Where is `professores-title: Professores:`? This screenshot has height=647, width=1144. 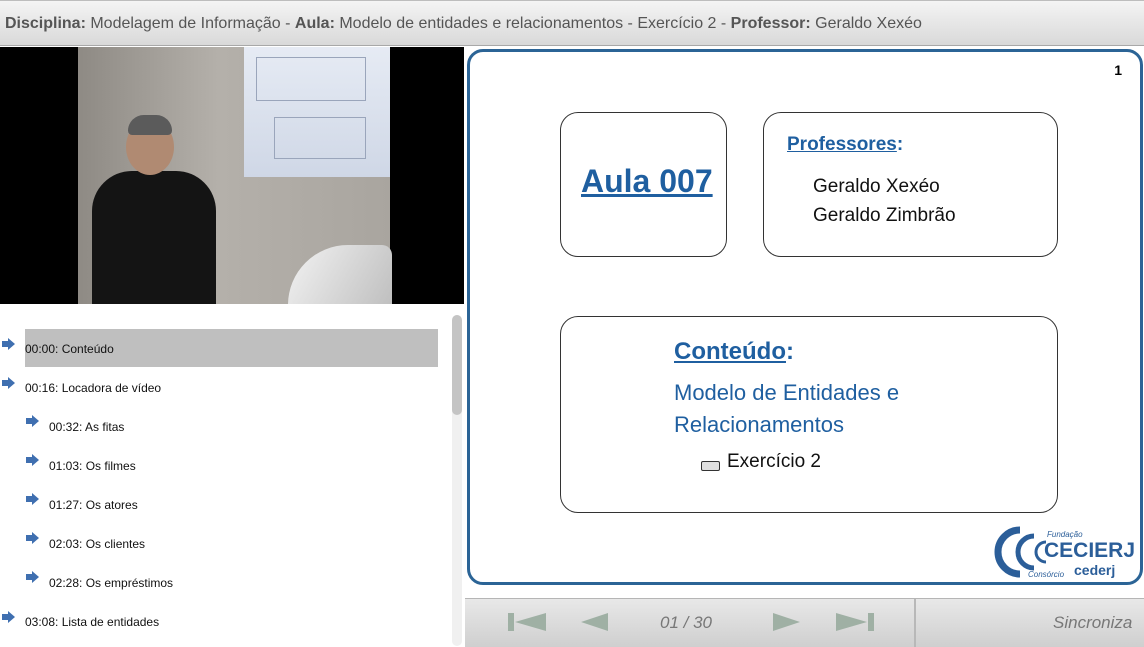
professores-title: Professores: is located at coordinates (845, 145).